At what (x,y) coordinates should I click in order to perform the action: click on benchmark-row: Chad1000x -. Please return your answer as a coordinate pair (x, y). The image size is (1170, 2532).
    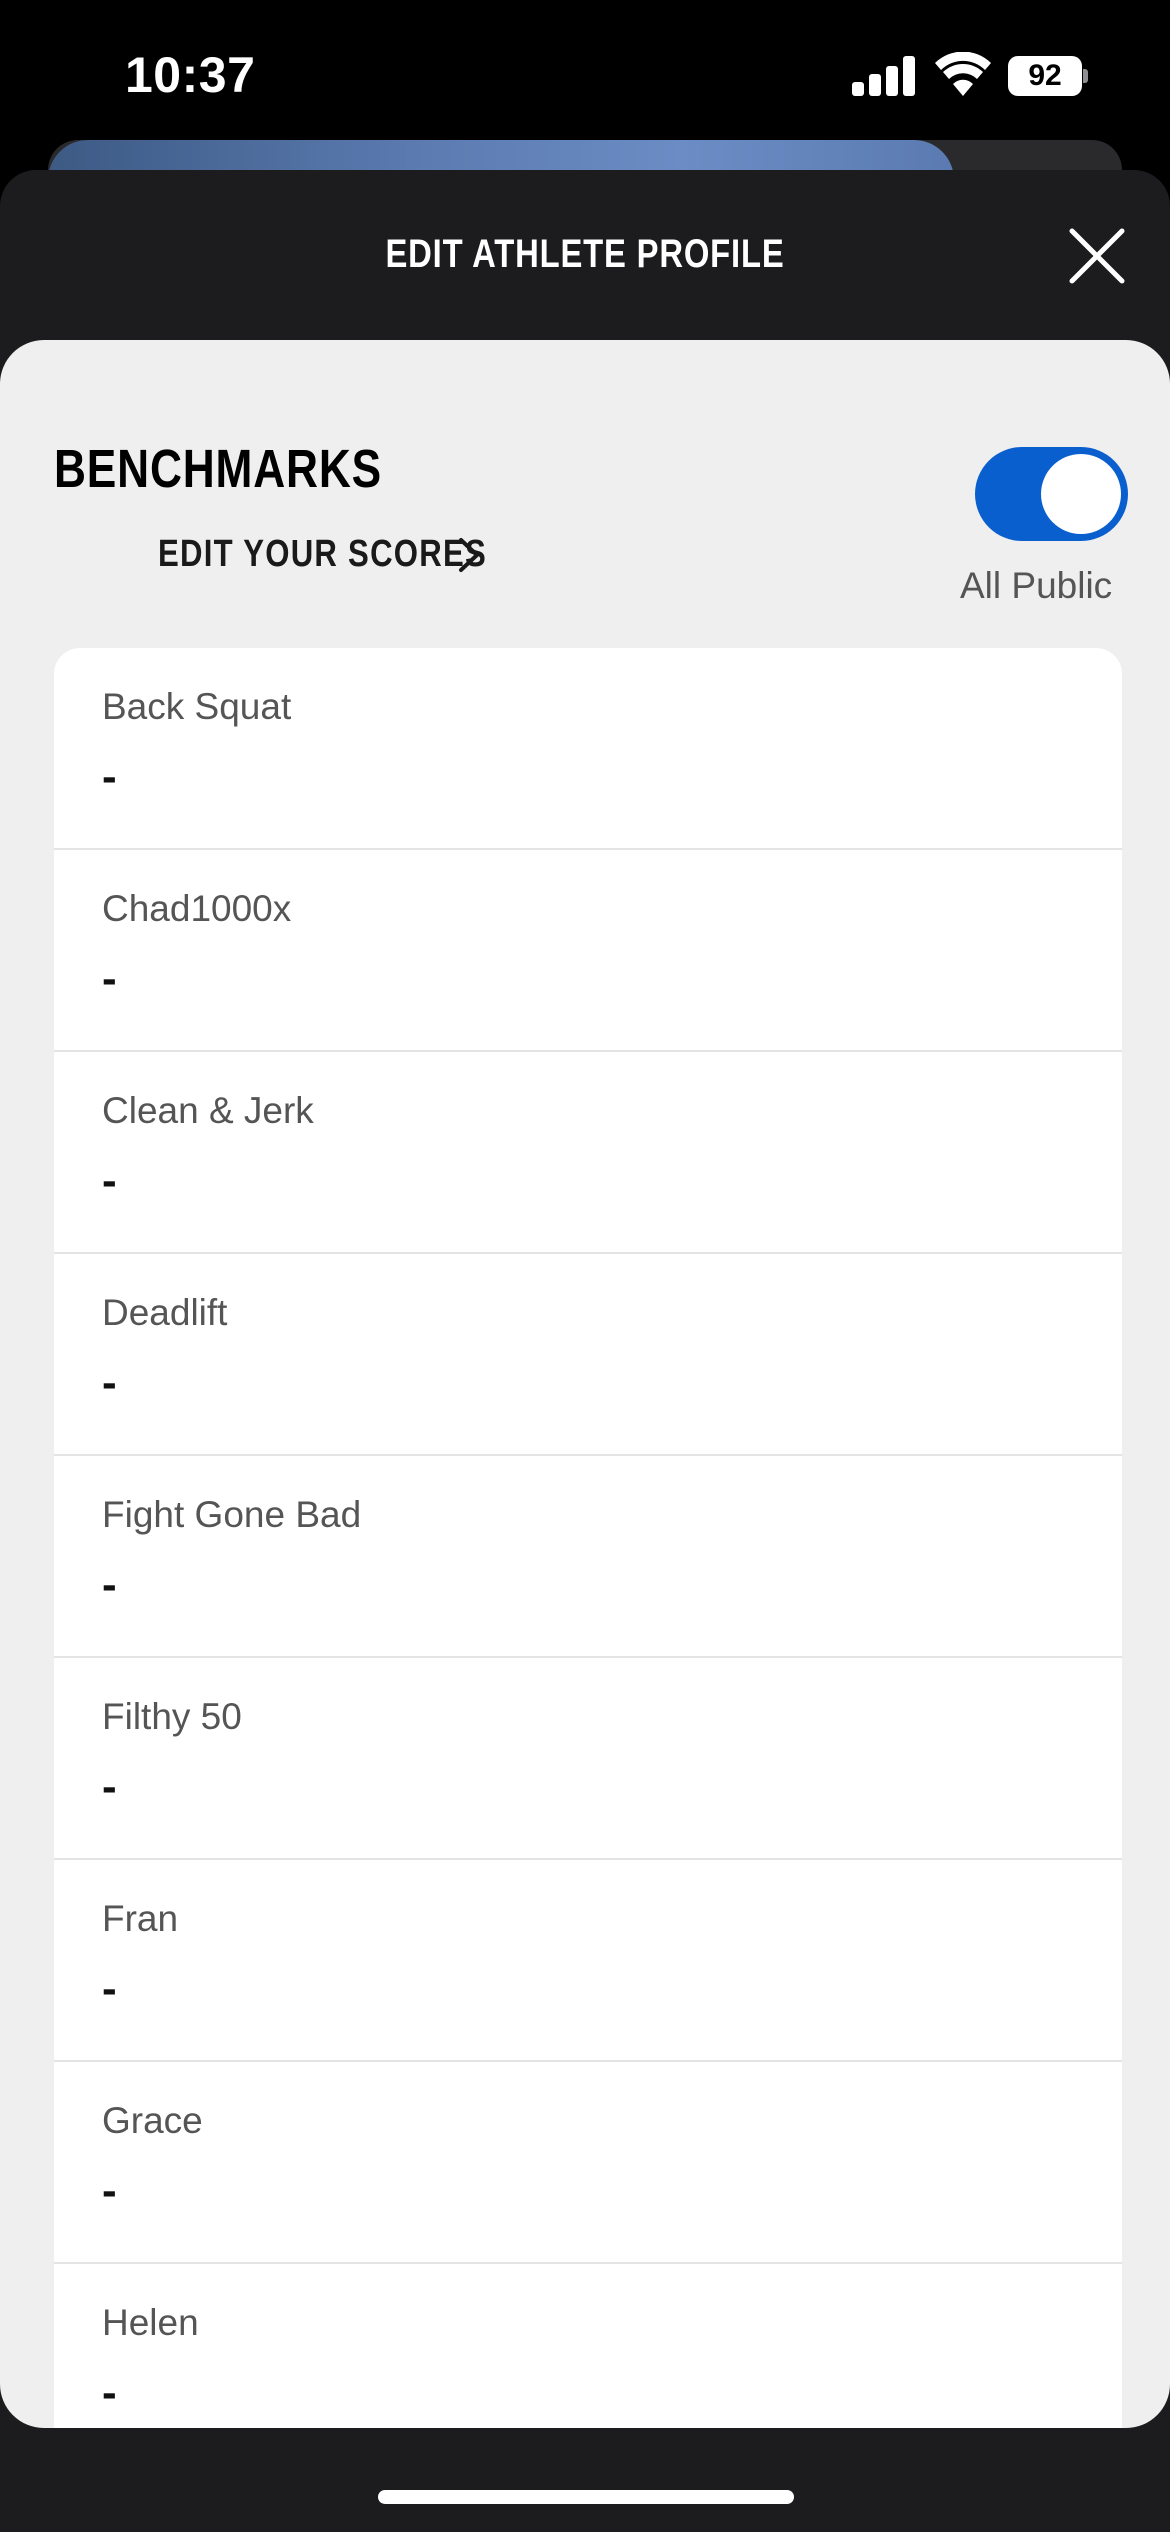
    Looking at the image, I should click on (588, 951).